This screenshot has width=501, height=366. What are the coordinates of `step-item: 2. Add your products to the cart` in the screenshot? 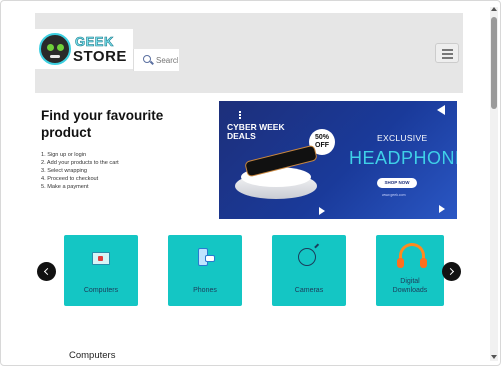 It's located at (80, 163).